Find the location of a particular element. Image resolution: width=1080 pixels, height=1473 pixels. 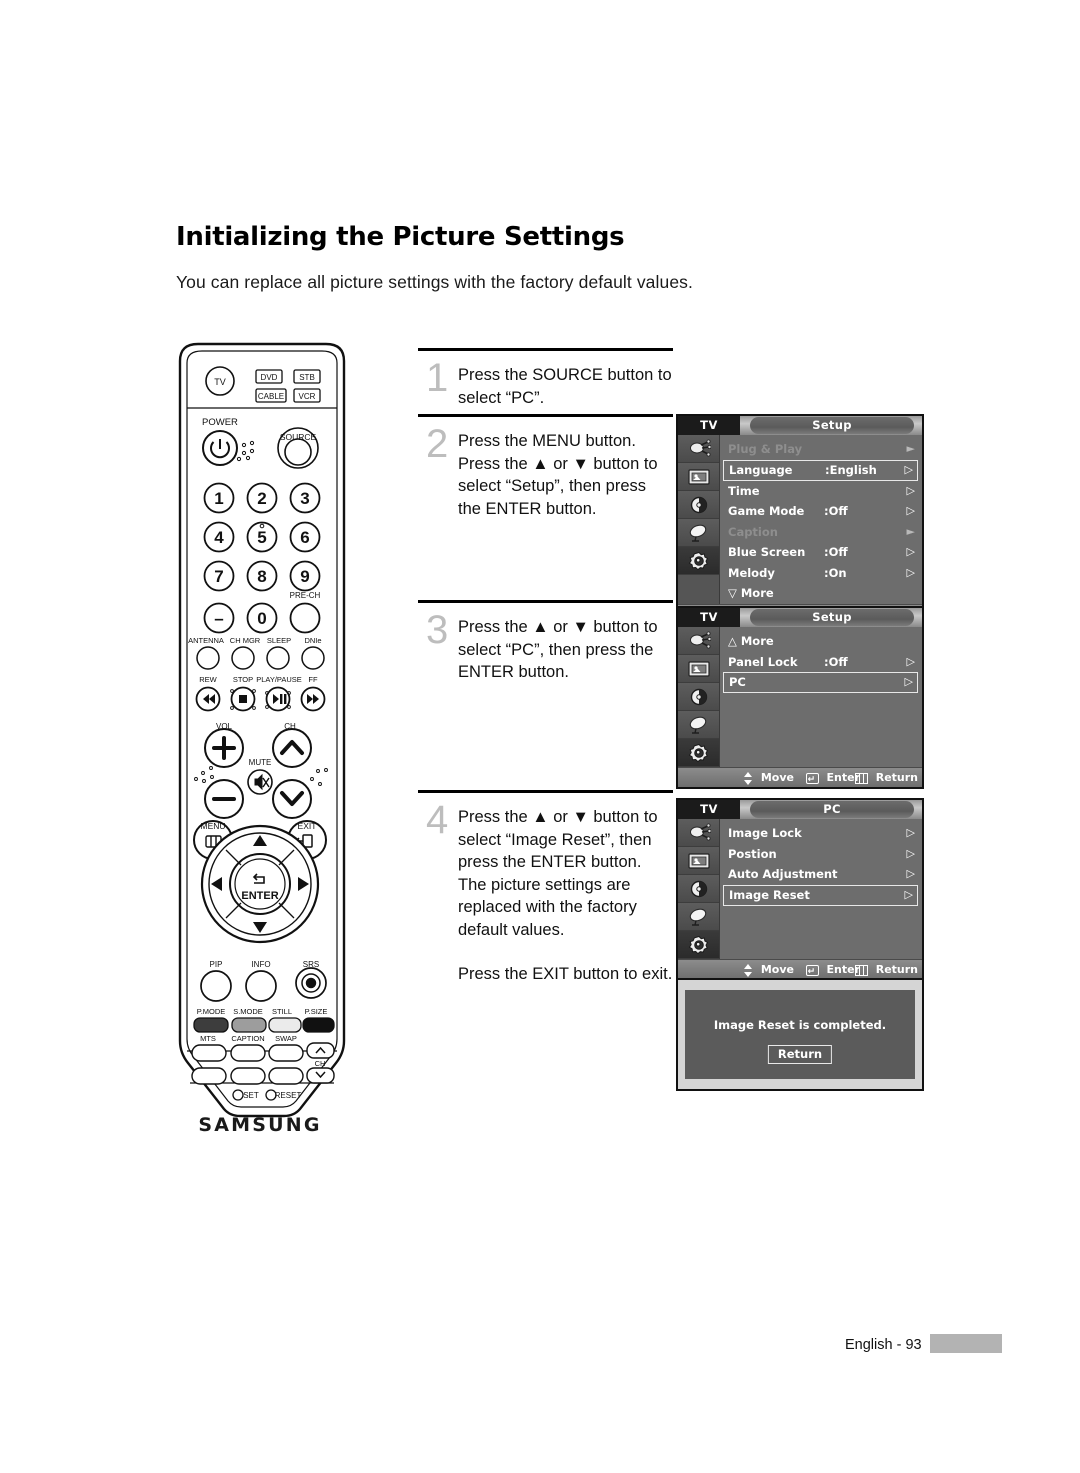

menu-row: Game Mode :Off ▷ is located at coordinates (821, 511).